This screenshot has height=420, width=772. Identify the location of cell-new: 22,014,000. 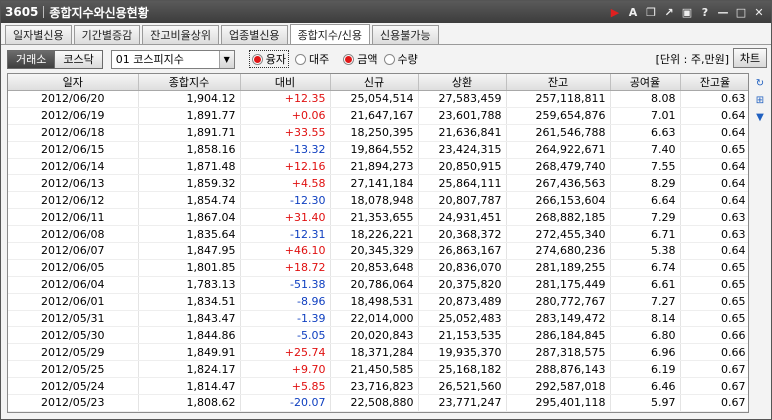
(374, 319).